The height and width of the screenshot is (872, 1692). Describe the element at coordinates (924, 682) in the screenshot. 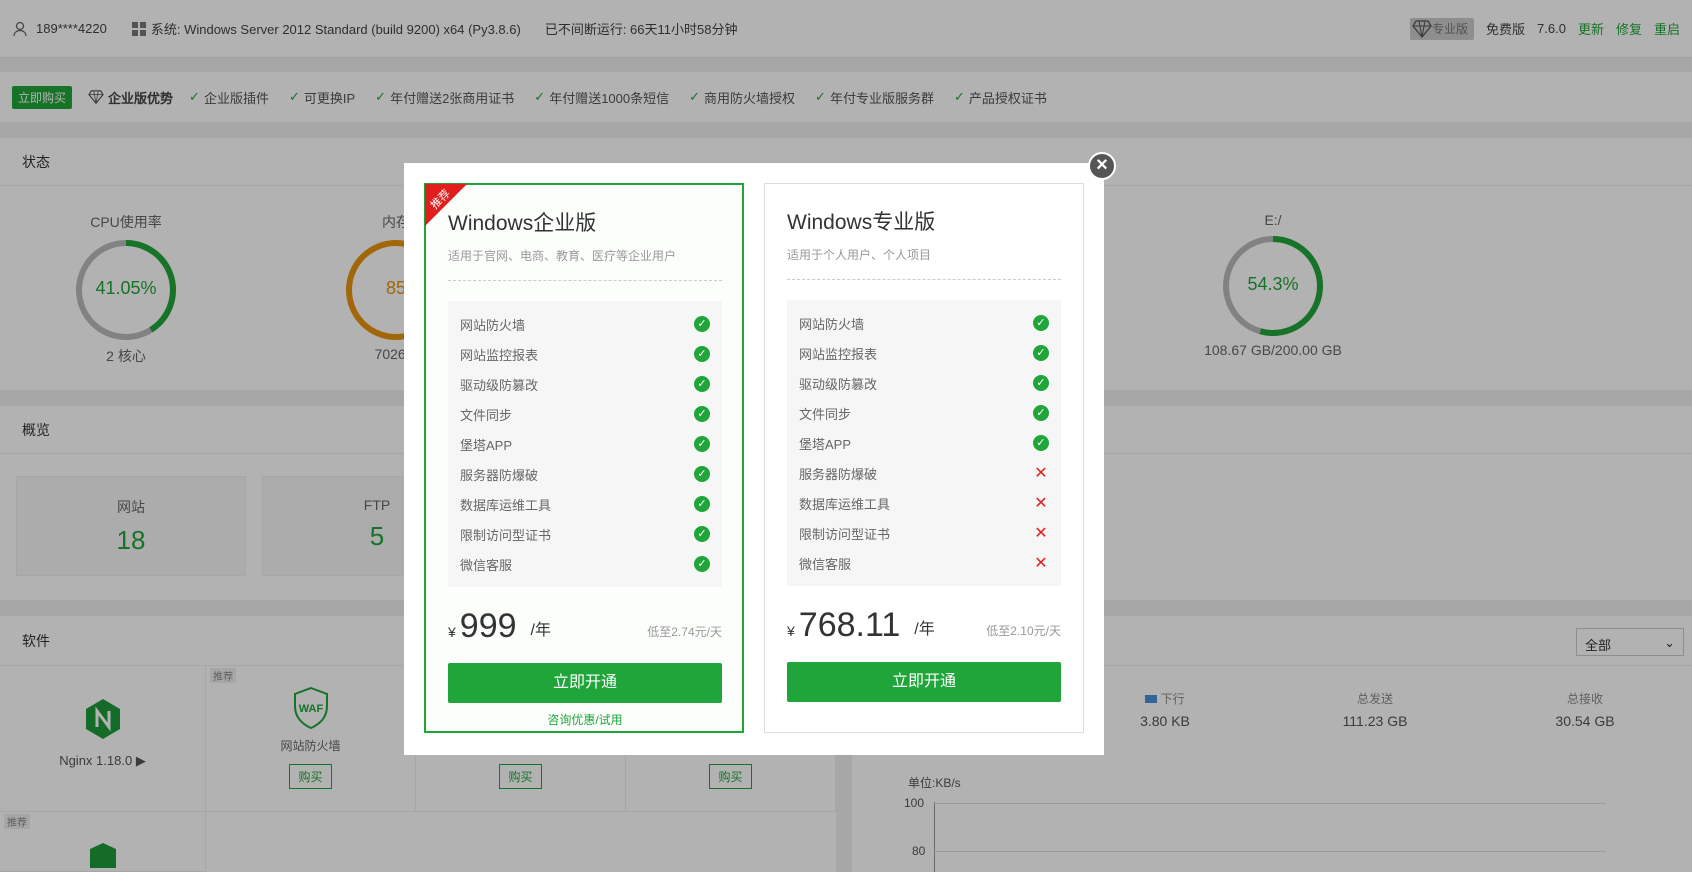

I see `pro-activate-button: 立即开通` at that location.